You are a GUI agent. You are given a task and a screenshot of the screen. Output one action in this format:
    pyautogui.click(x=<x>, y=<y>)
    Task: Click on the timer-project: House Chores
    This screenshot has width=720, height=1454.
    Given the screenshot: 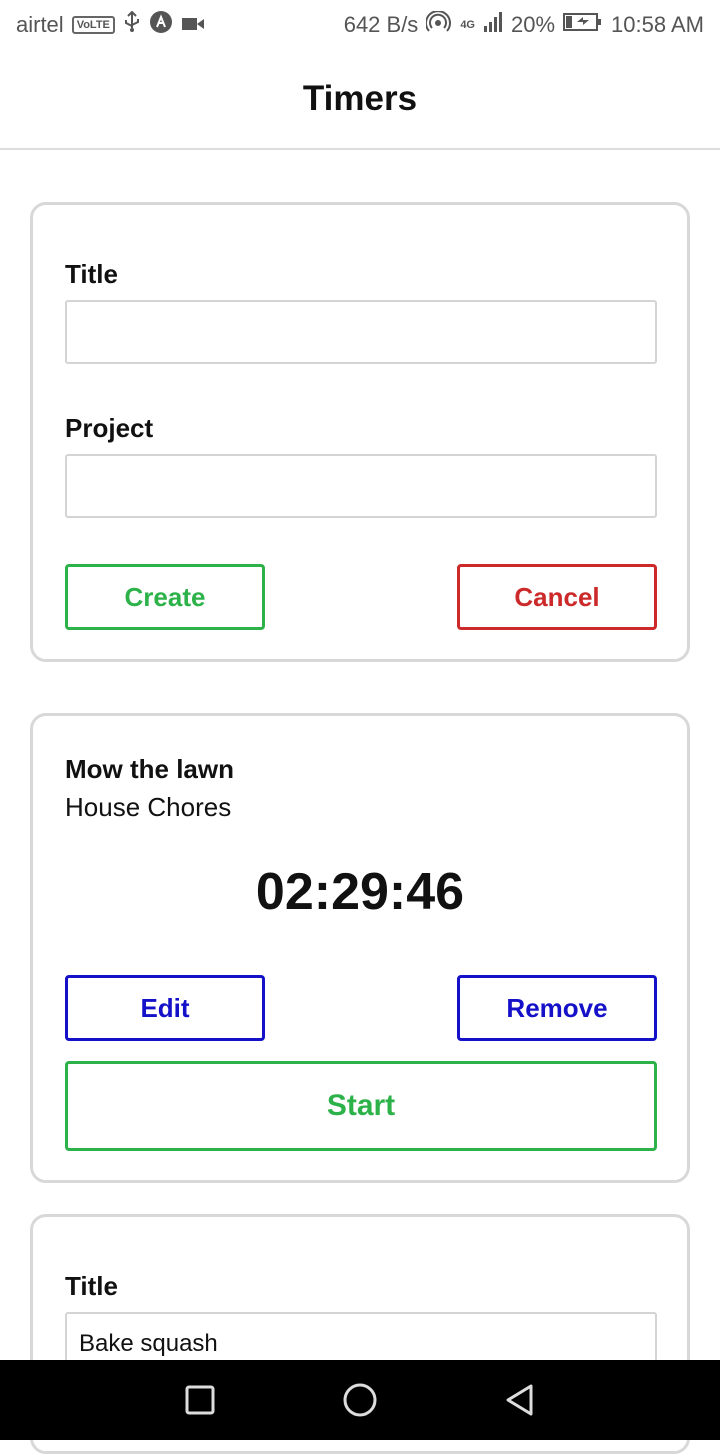 What is the action you would take?
    pyautogui.click(x=148, y=807)
    